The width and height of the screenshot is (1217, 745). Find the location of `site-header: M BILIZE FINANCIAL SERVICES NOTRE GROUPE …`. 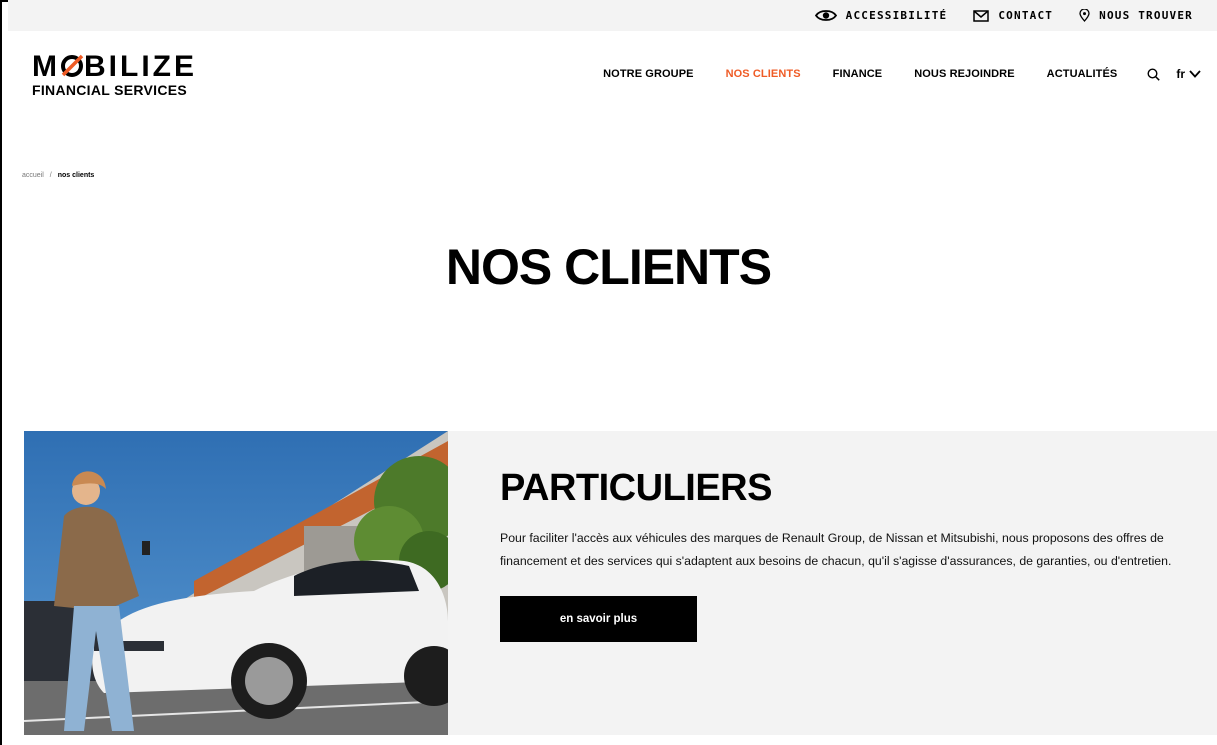

site-header: M BILIZE FINANCIAL SERVICES NOTRE GROUPE … is located at coordinates (612, 76).